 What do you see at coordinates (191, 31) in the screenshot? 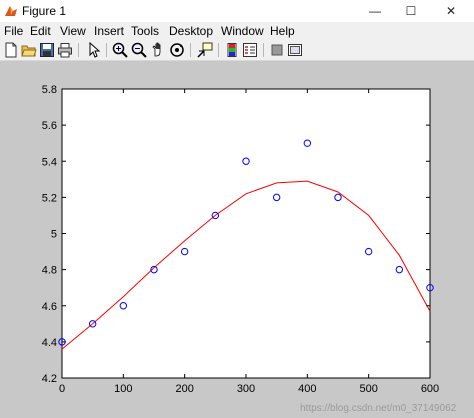
I see `menu-desktop: Desktop` at bounding box center [191, 31].